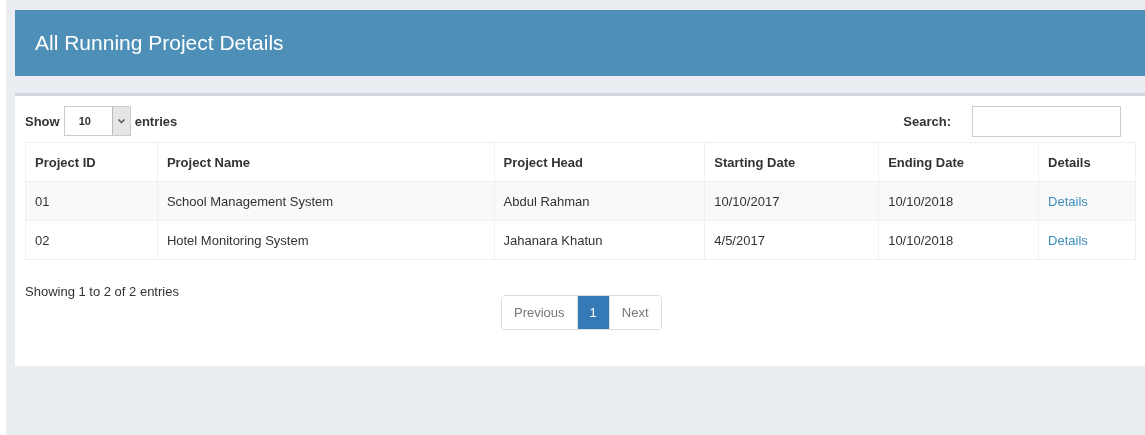  Describe the element at coordinates (102, 291) in the screenshot. I see `entries-info: Showing 1 to 2 of 2 entries` at that location.